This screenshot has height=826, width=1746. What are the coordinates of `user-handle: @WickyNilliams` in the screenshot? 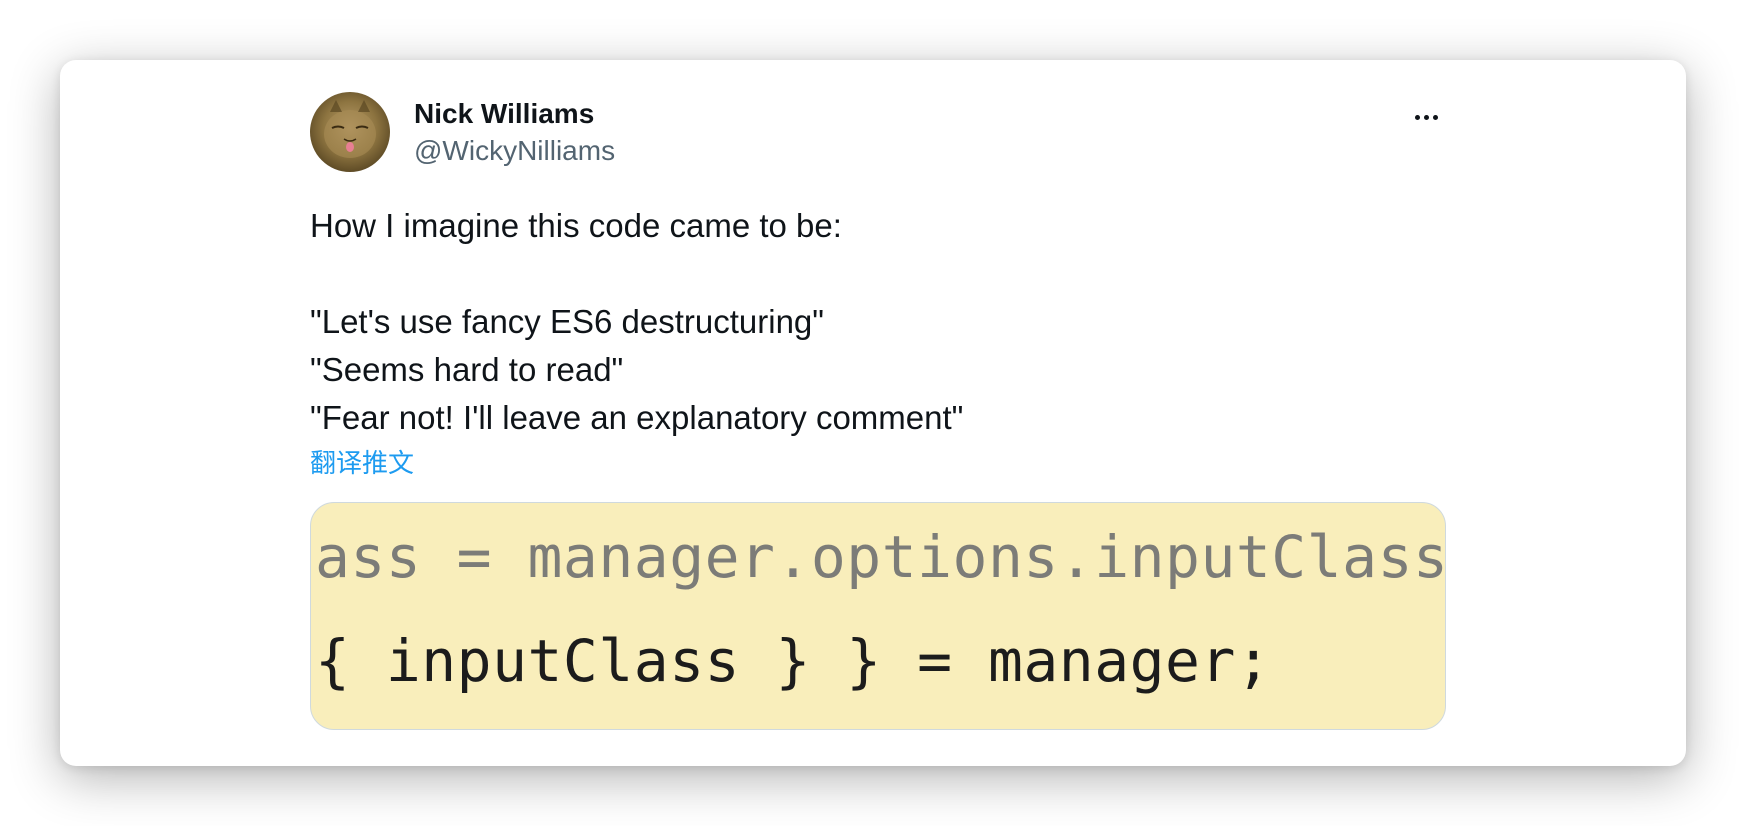 It's located at (514, 151).